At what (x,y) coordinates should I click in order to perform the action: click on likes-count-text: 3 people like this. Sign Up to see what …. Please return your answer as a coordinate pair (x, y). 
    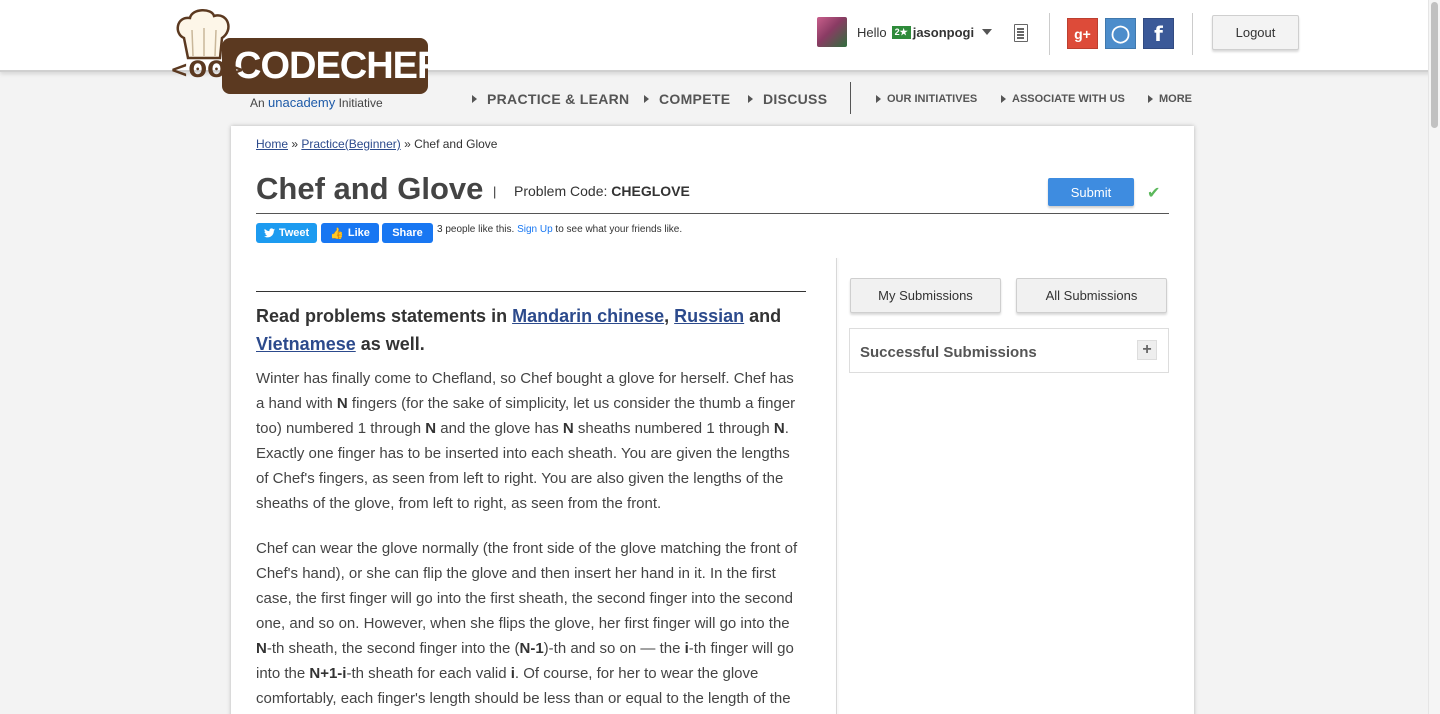
    Looking at the image, I should click on (565, 229).